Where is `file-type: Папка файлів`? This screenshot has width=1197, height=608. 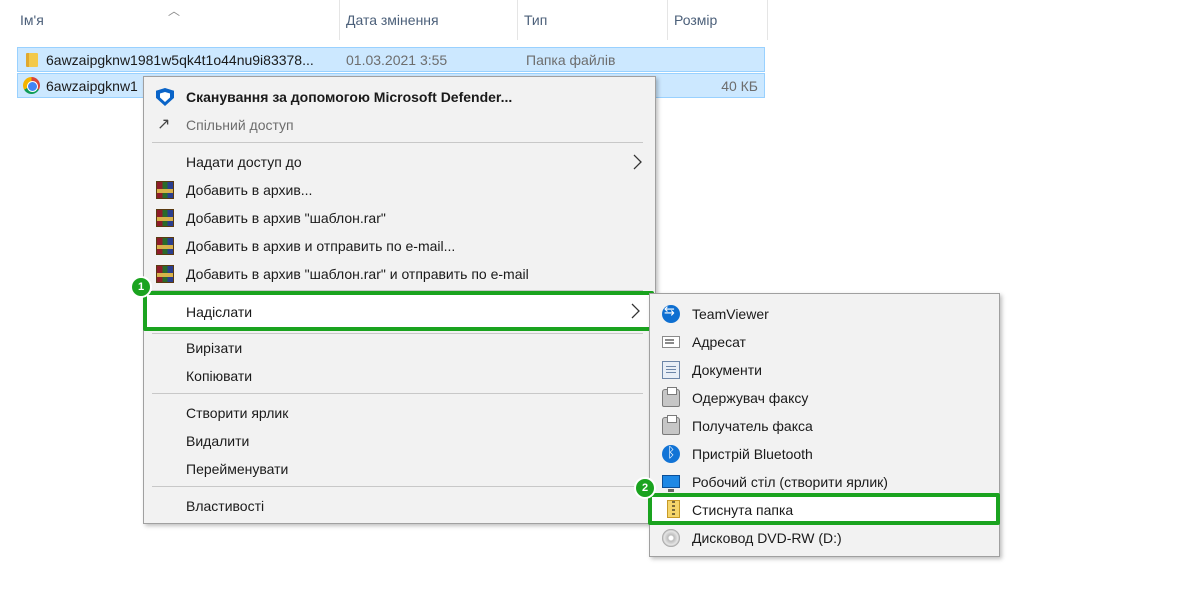
file-type: Папка файлів is located at coordinates (571, 60).